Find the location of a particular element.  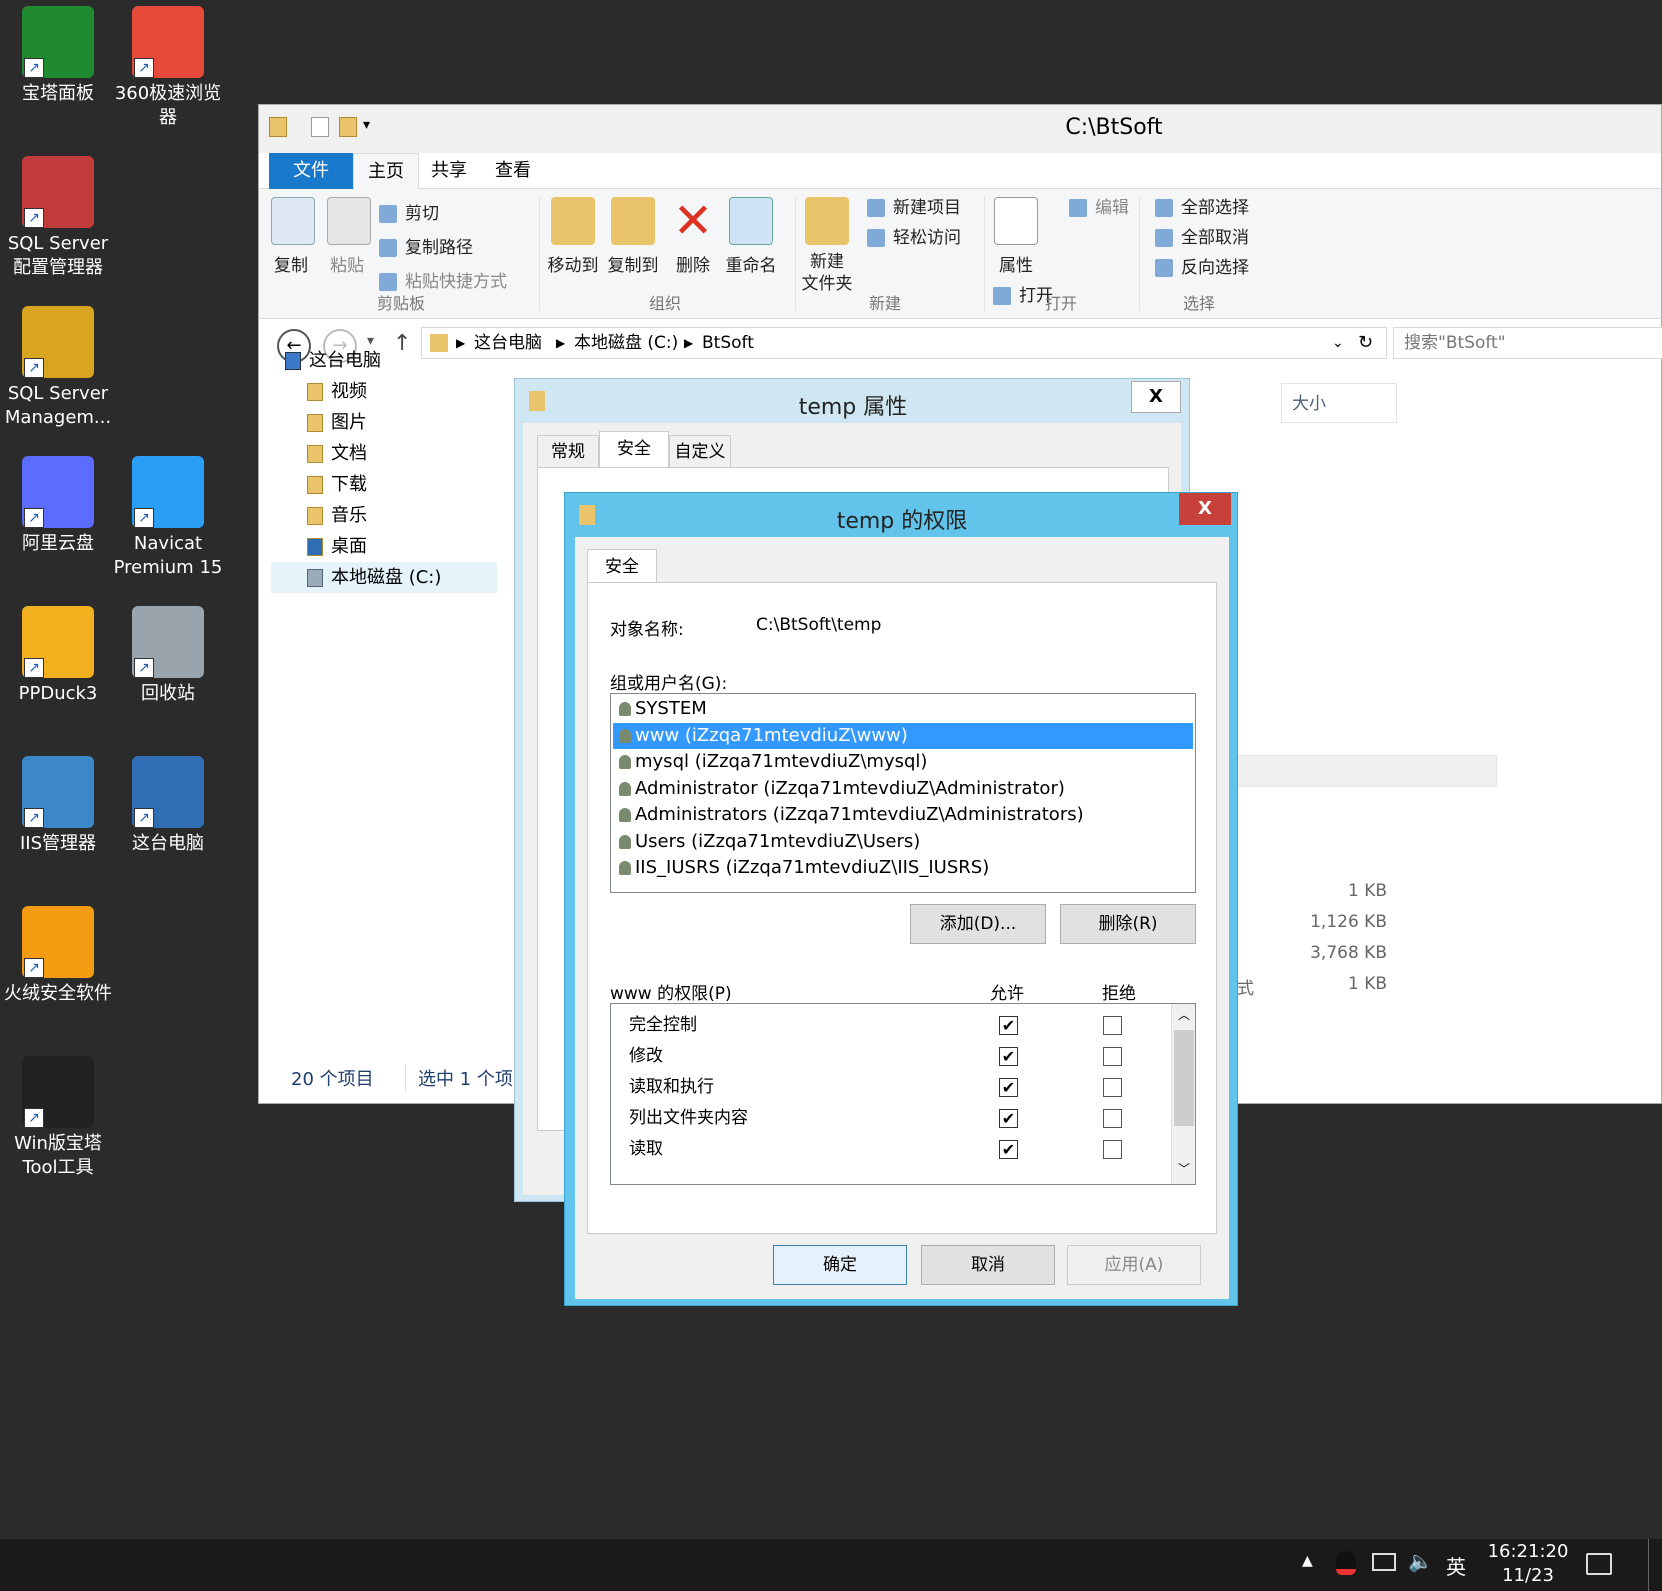

column-header-size: 大小 is located at coordinates (1339, 403).